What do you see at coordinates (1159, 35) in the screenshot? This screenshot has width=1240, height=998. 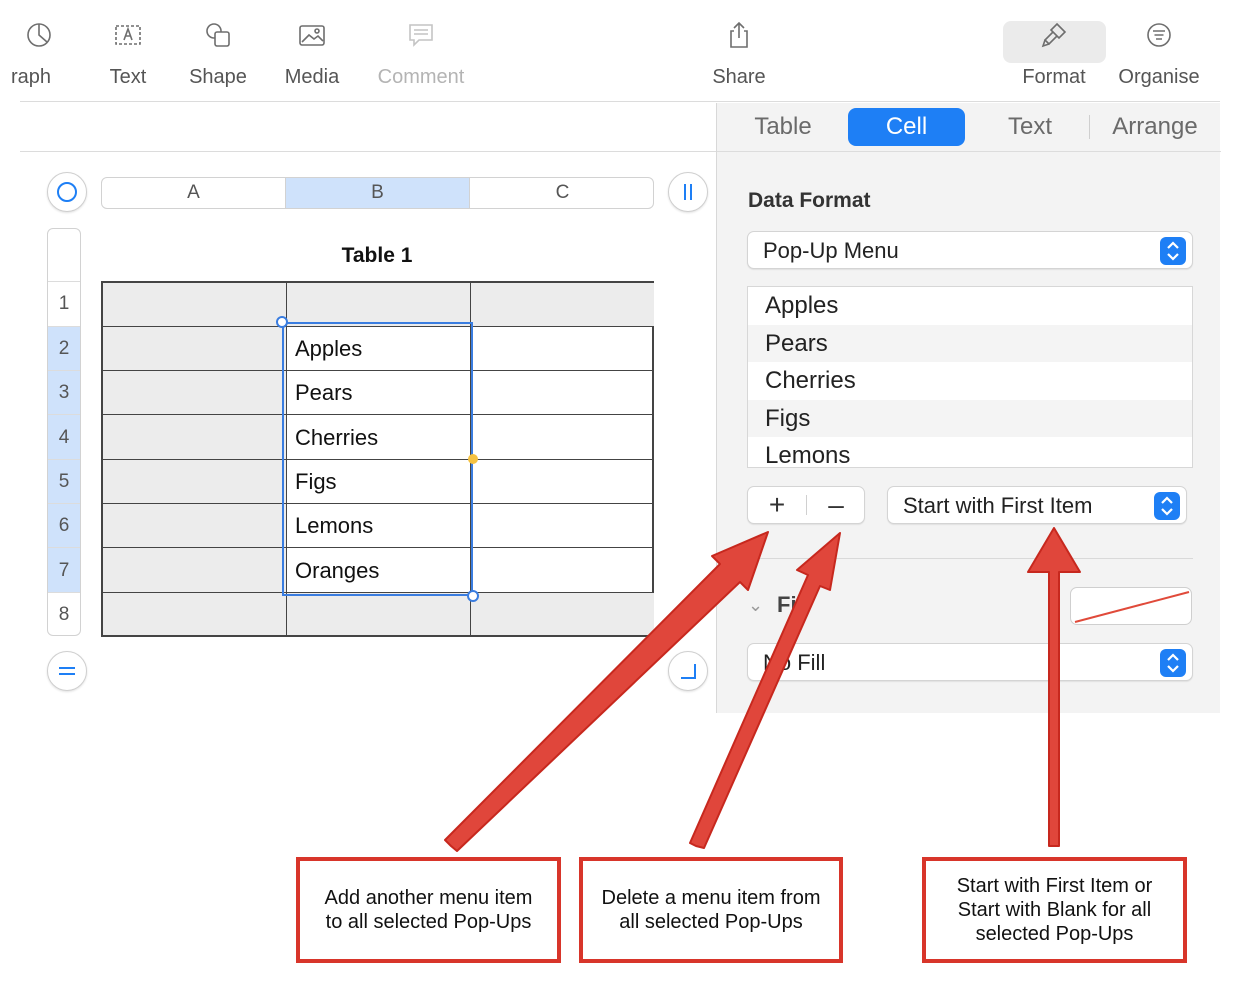 I see `organise-icon` at bounding box center [1159, 35].